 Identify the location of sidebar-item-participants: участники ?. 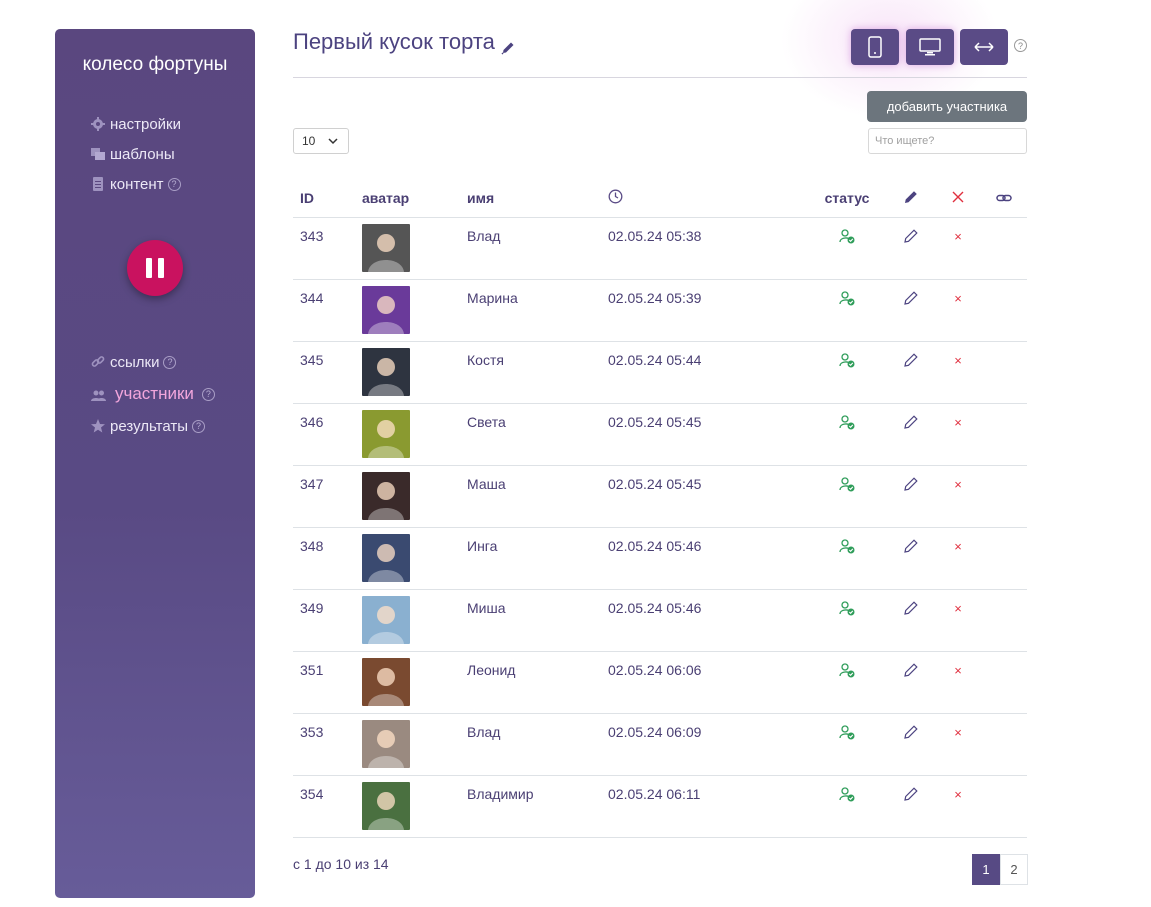
(153, 394).